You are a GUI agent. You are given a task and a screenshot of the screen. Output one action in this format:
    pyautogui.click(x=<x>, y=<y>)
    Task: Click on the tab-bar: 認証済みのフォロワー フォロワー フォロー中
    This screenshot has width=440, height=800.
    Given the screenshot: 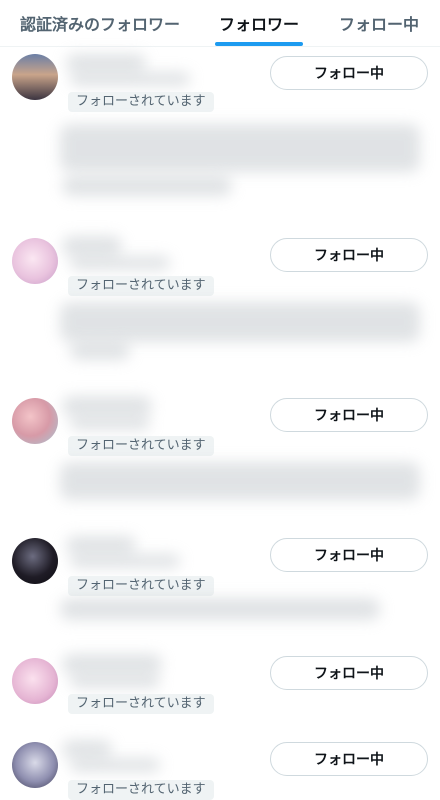 What is the action you would take?
    pyautogui.click(x=220, y=23)
    